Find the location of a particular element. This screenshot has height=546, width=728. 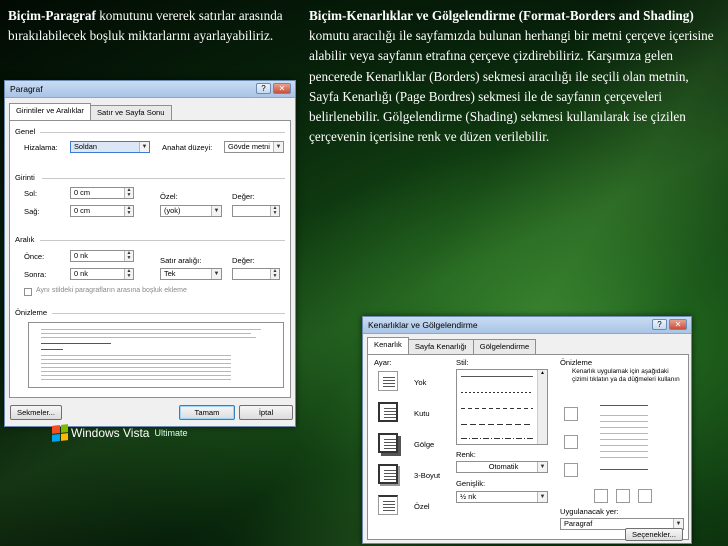

once-input: 0 nk ▲ ▼ is located at coordinates (102, 256).